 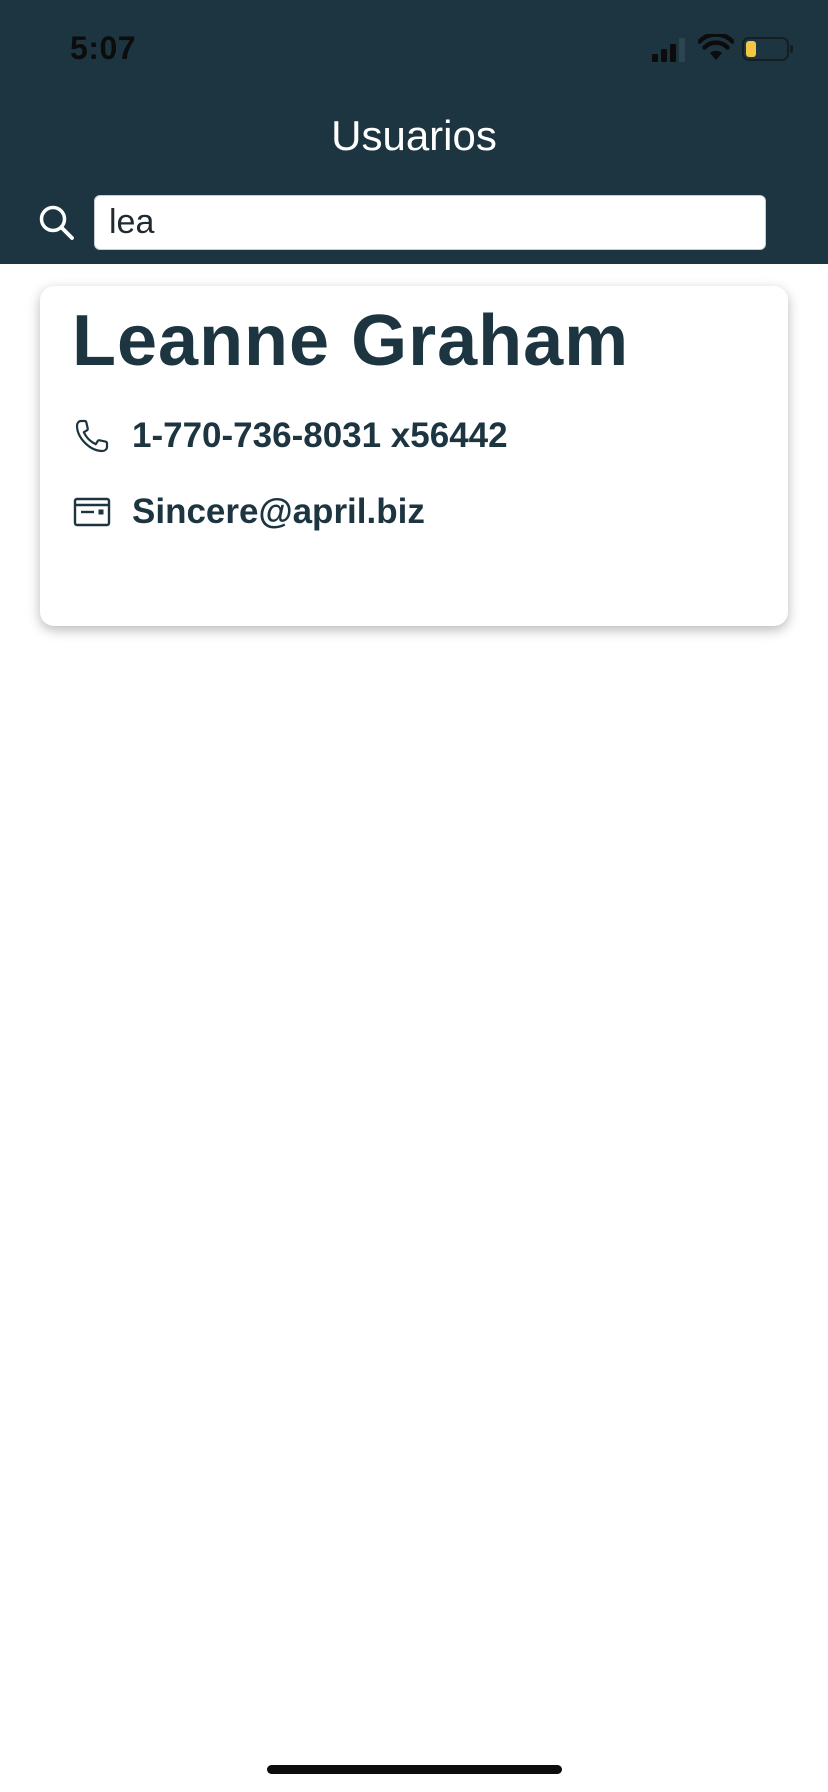 What do you see at coordinates (92, 436) in the screenshot?
I see `phone-icon` at bounding box center [92, 436].